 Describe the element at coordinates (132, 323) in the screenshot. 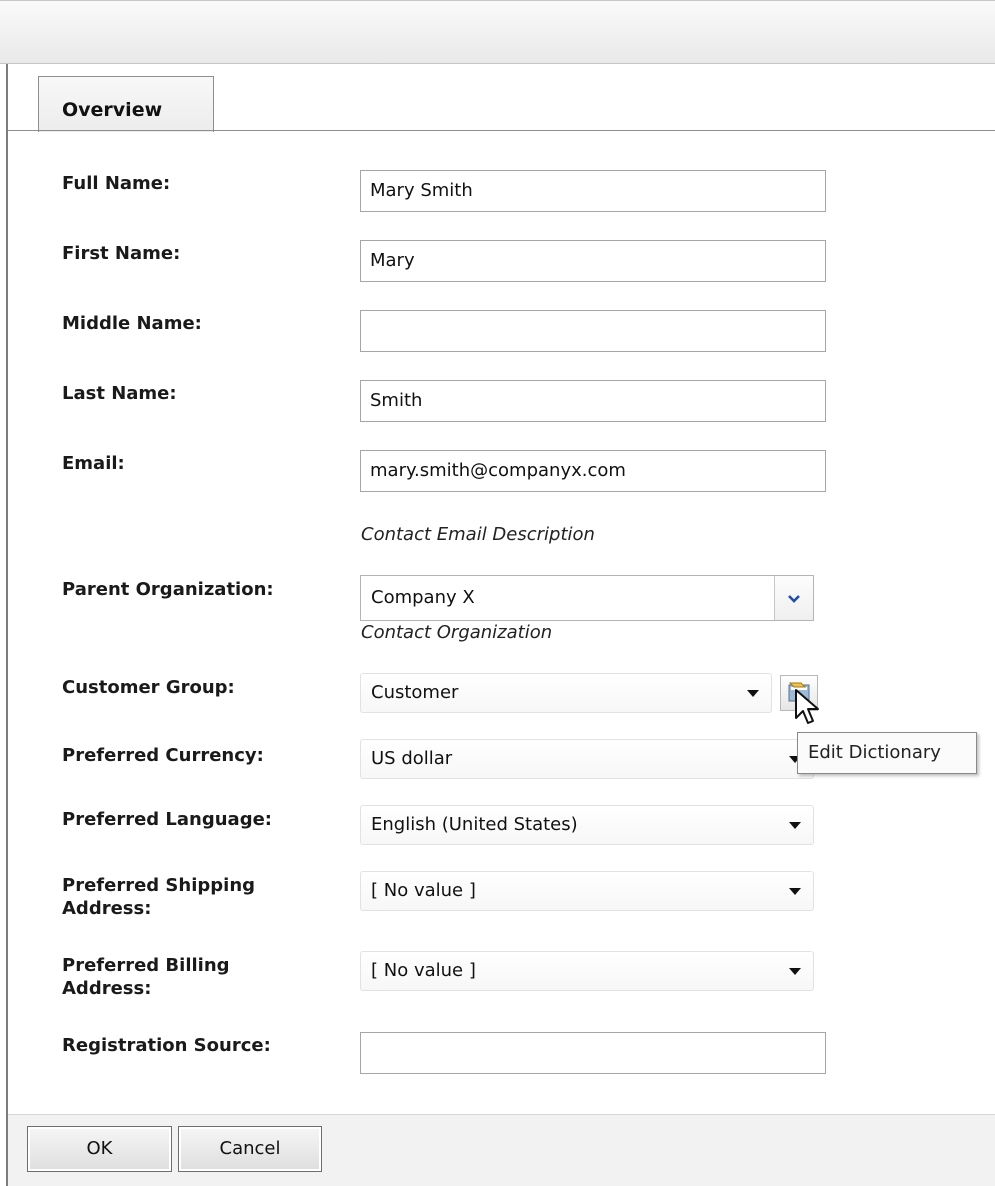

I see `middle-name-label: Middle Name:` at that location.